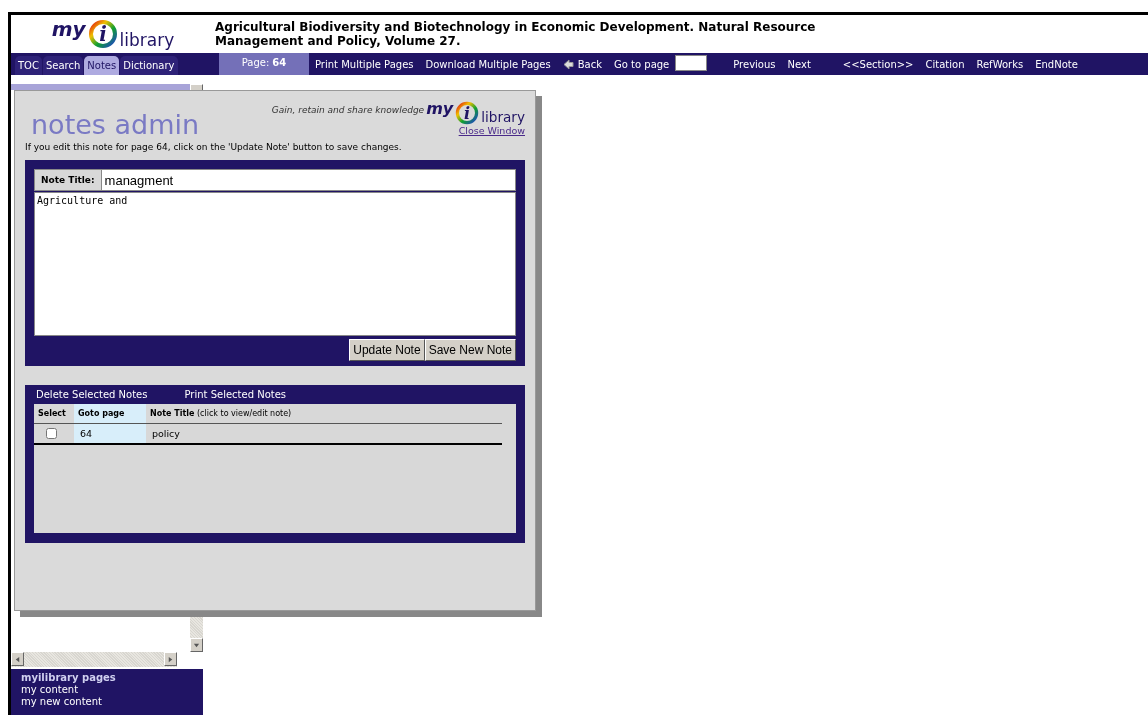  What do you see at coordinates (92, 394) in the screenshot?
I see `action-link: Delete Selected Notes` at bounding box center [92, 394].